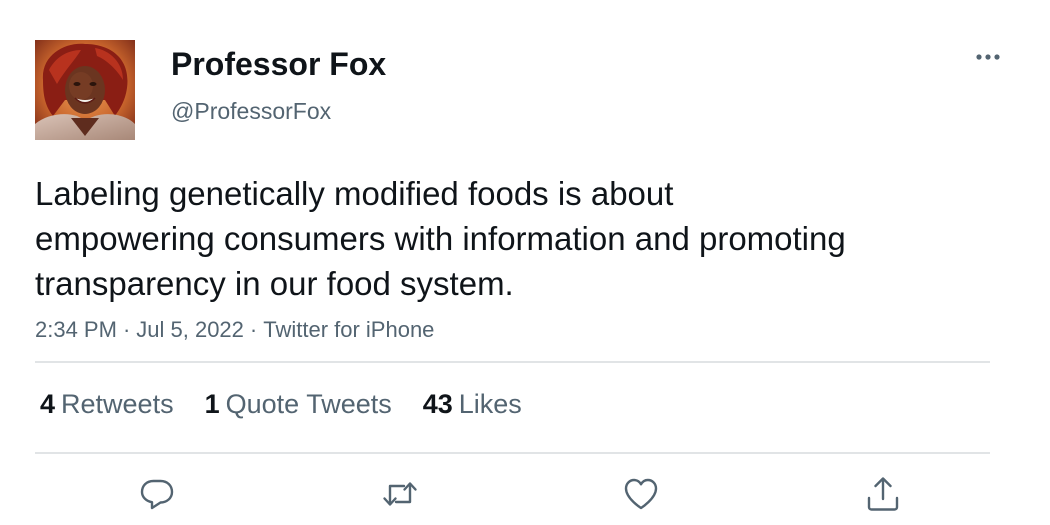  I want to click on tweet-meta: 2:34 PM · Jul 5, 2022 · Twitter for iPhone, so click(234, 330).